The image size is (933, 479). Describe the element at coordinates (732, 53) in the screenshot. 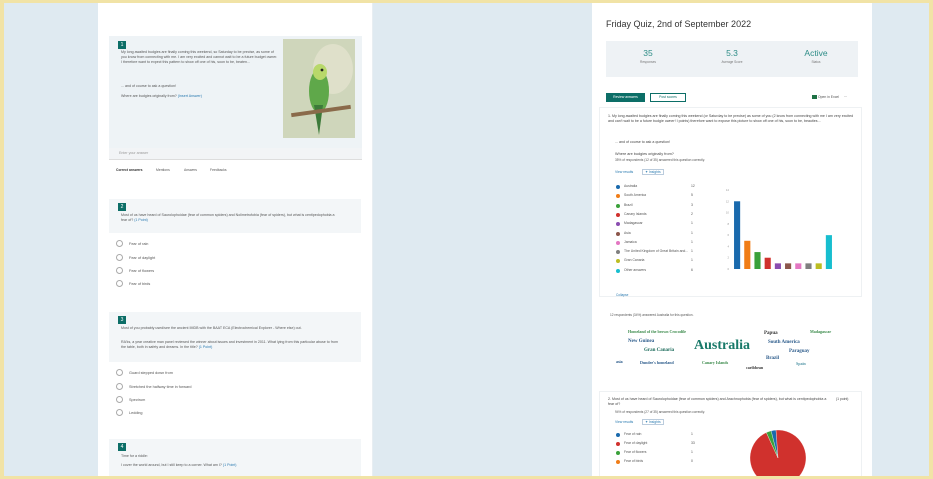

I see `stat-value: 5.3` at that location.